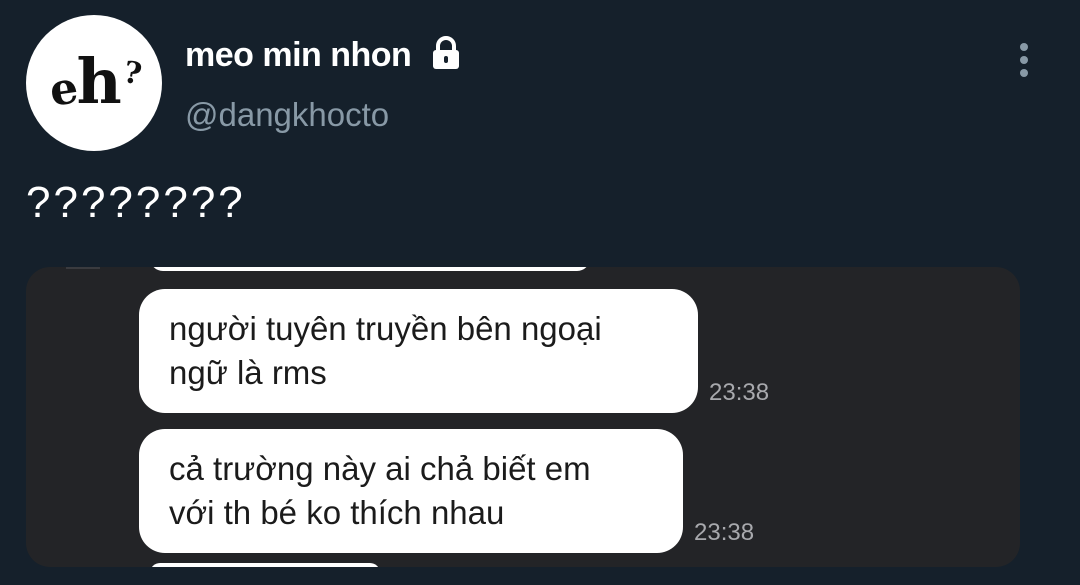  What do you see at coordinates (287, 115) in the screenshot?
I see `user-handle: @dangkhocto` at bounding box center [287, 115].